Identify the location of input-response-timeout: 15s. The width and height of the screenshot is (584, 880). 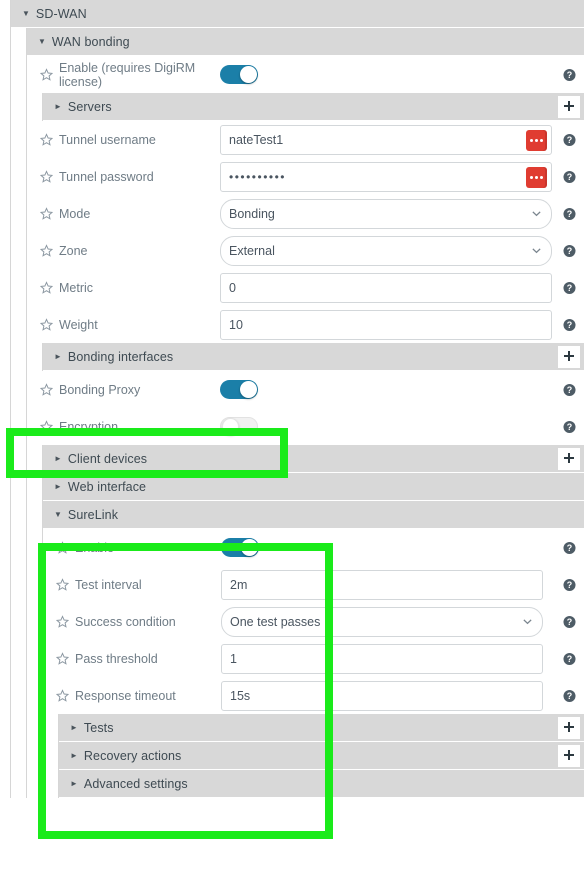
(382, 695).